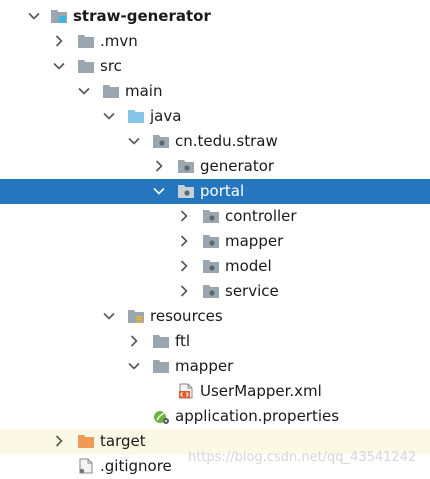 The width and height of the screenshot is (430, 479). I want to click on tree-item-main: main, so click(215, 91).